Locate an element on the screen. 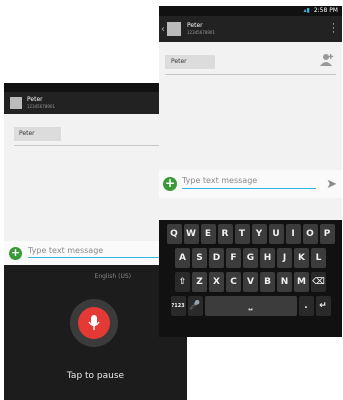  shift-key: ⇧ is located at coordinates (182, 282).